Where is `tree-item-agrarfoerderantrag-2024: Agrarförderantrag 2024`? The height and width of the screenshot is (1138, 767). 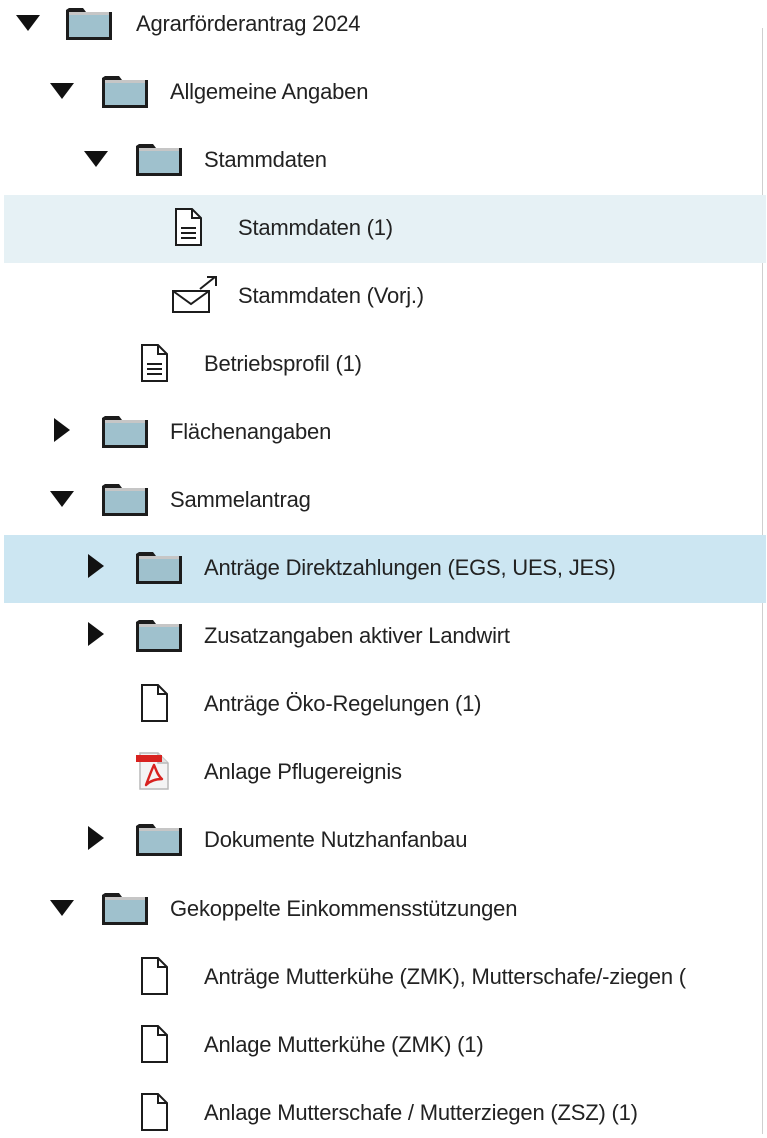 tree-item-agrarfoerderantrag-2024: Agrarförderantrag 2024 is located at coordinates (385, 29).